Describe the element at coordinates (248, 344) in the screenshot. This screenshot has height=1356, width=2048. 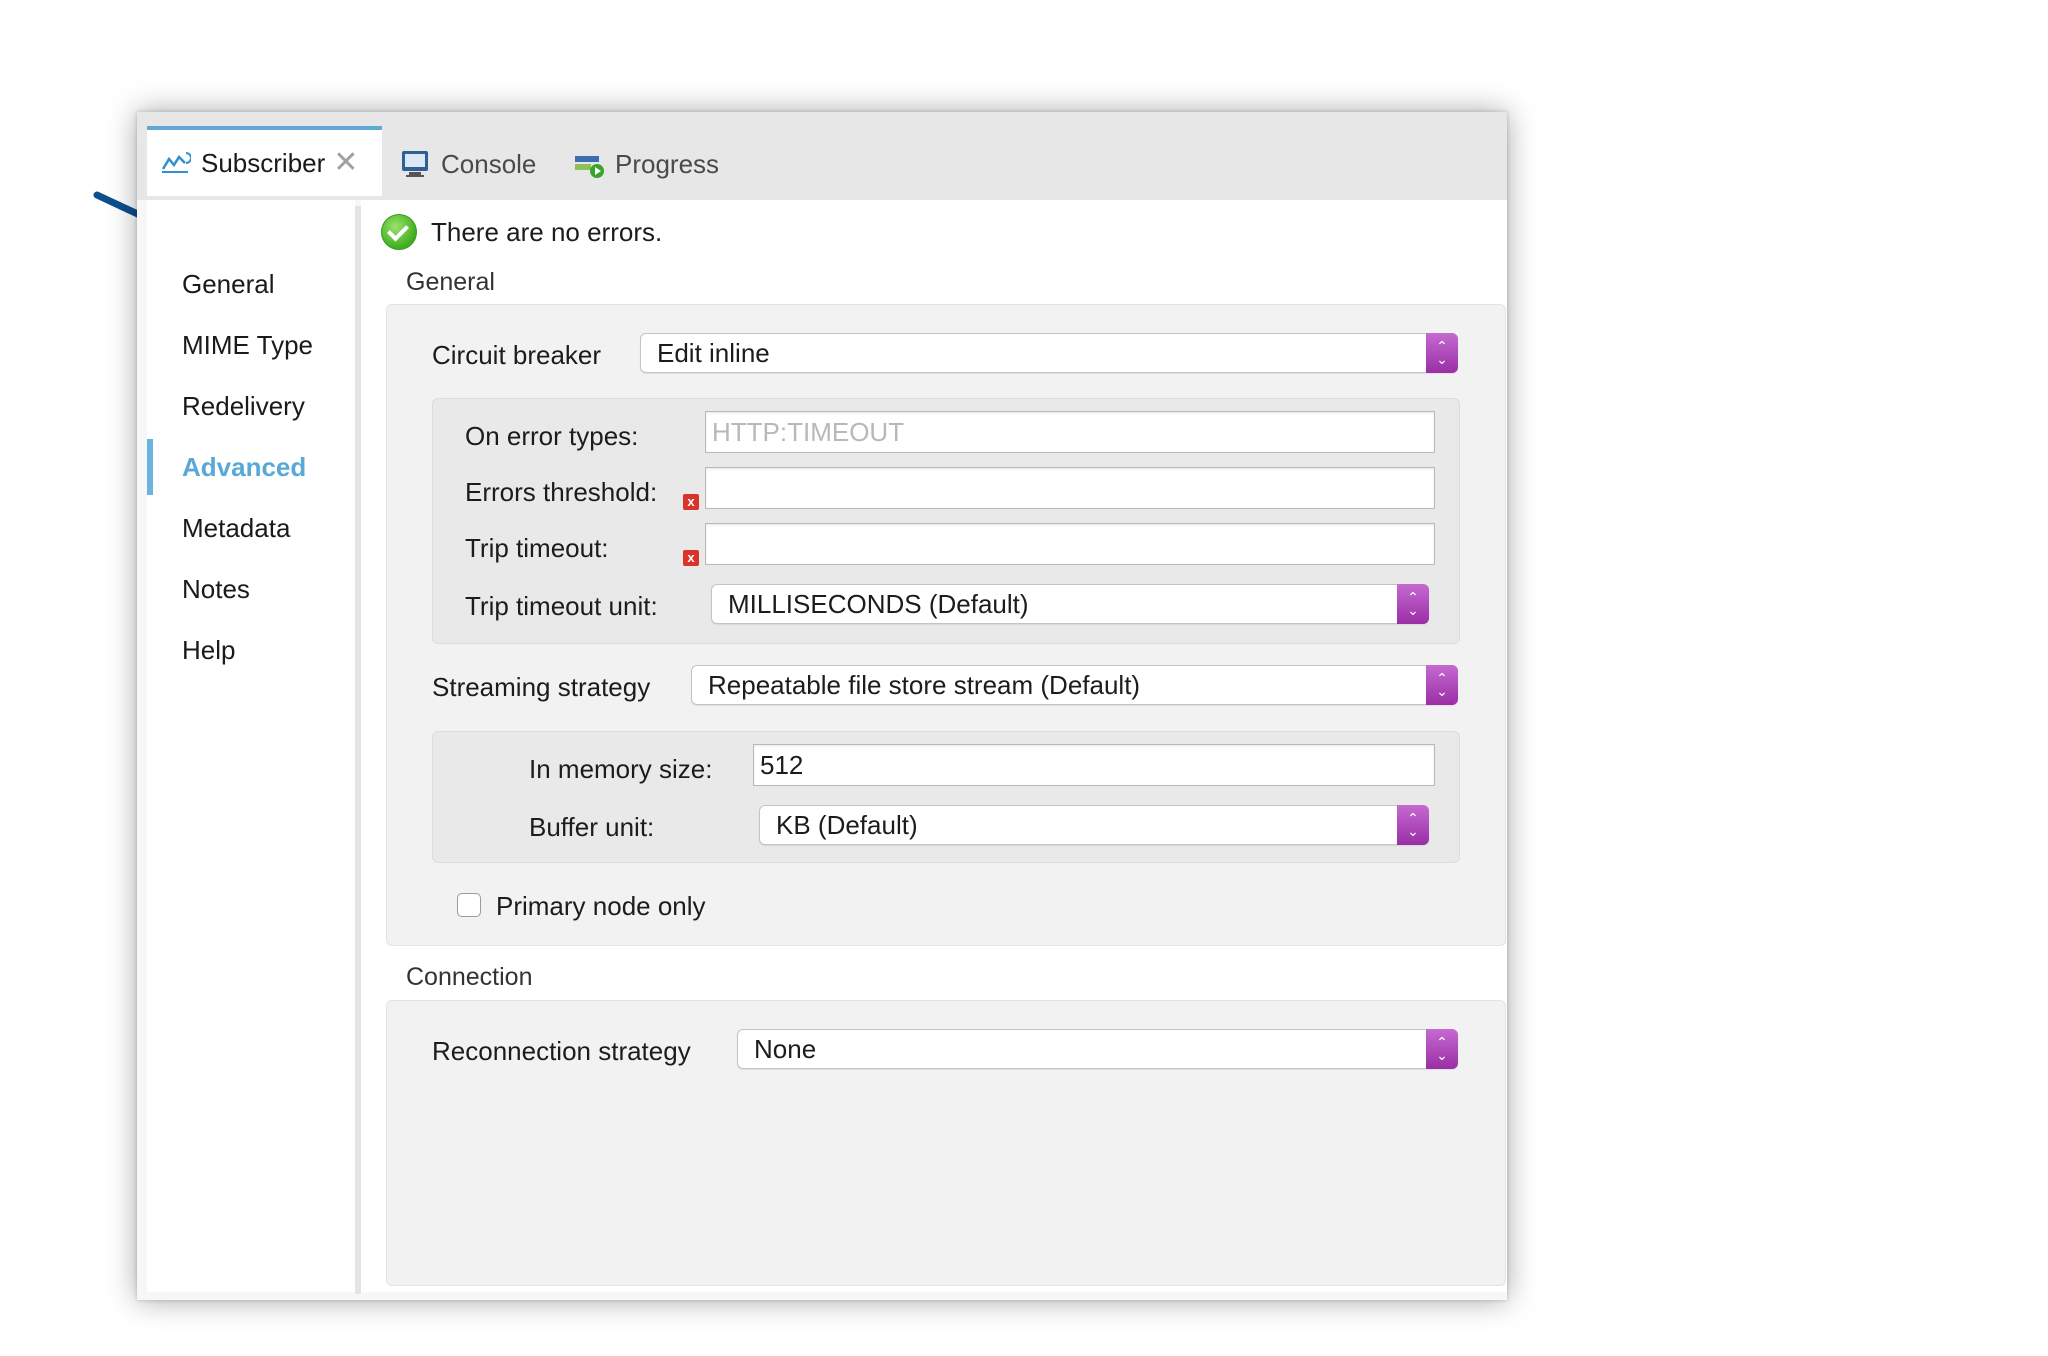
I see `sidebar-item-label: MIME Type` at that location.